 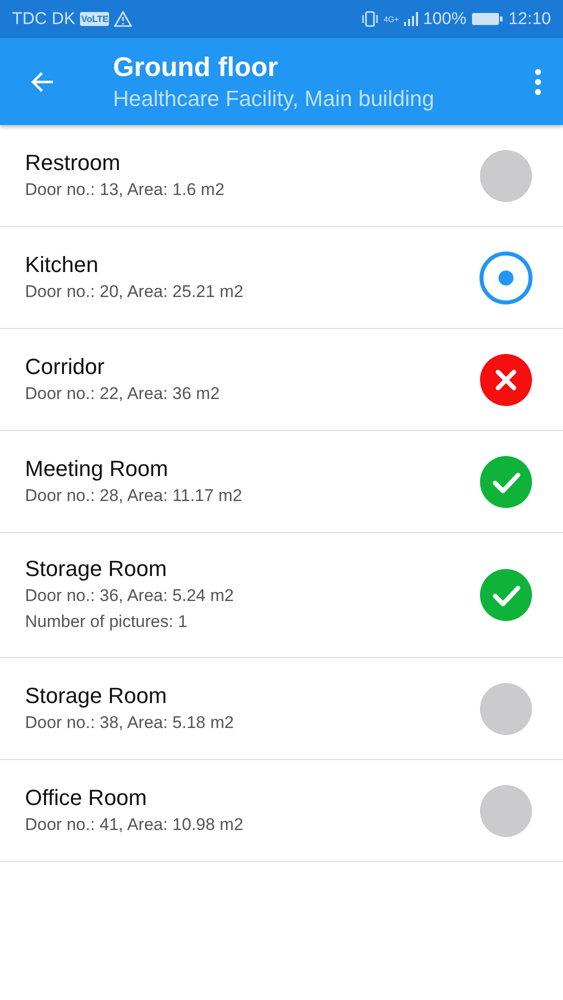 What do you see at coordinates (391, 19) in the screenshot?
I see `network-type: 4G+` at bounding box center [391, 19].